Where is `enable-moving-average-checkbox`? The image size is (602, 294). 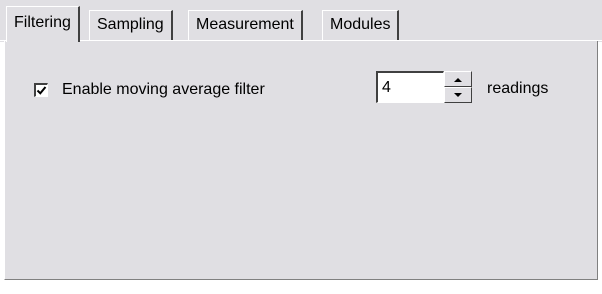
enable-moving-average-checkbox is located at coordinates (41, 90).